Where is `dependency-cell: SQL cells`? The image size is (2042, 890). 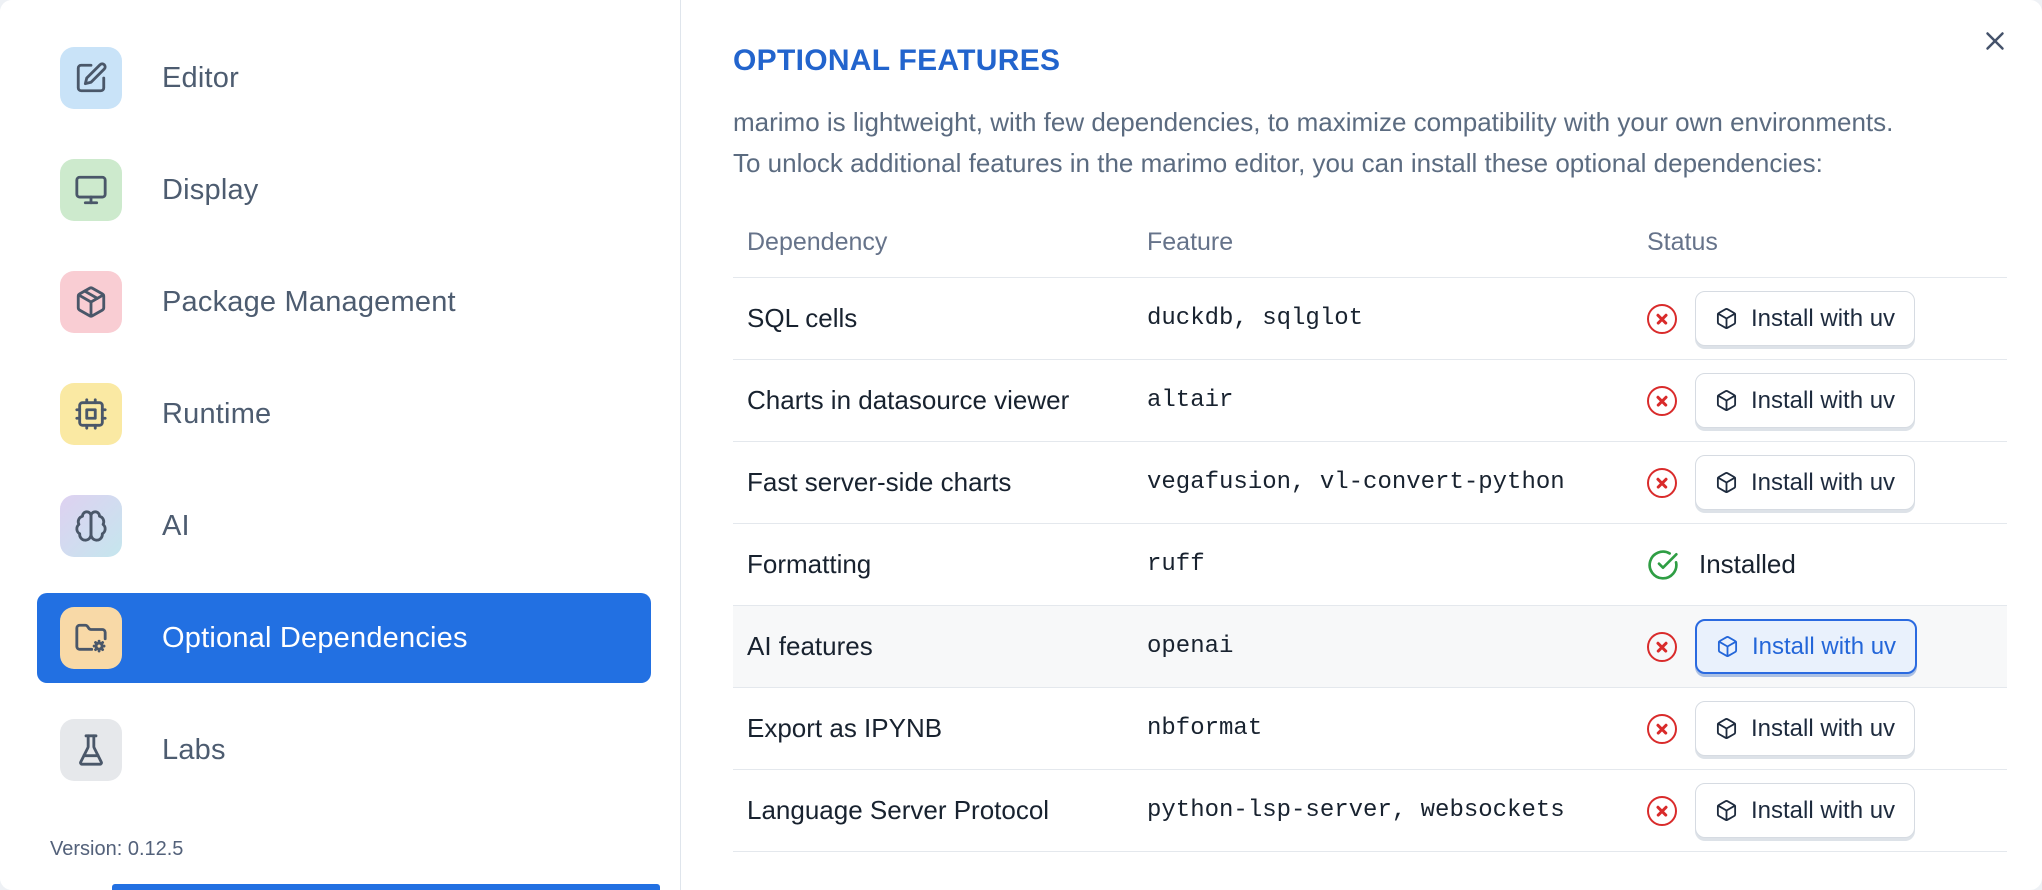 dependency-cell: SQL cells is located at coordinates (802, 318).